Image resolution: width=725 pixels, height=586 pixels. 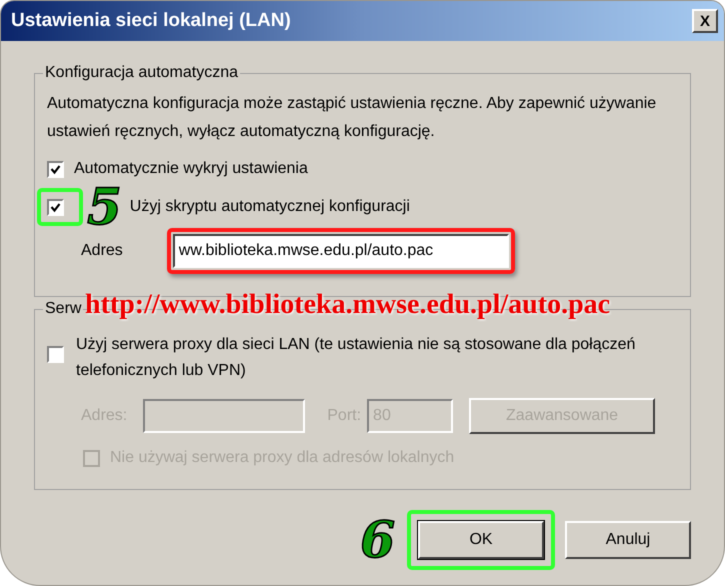 I want to click on field-label: Adres, so click(x=102, y=251).